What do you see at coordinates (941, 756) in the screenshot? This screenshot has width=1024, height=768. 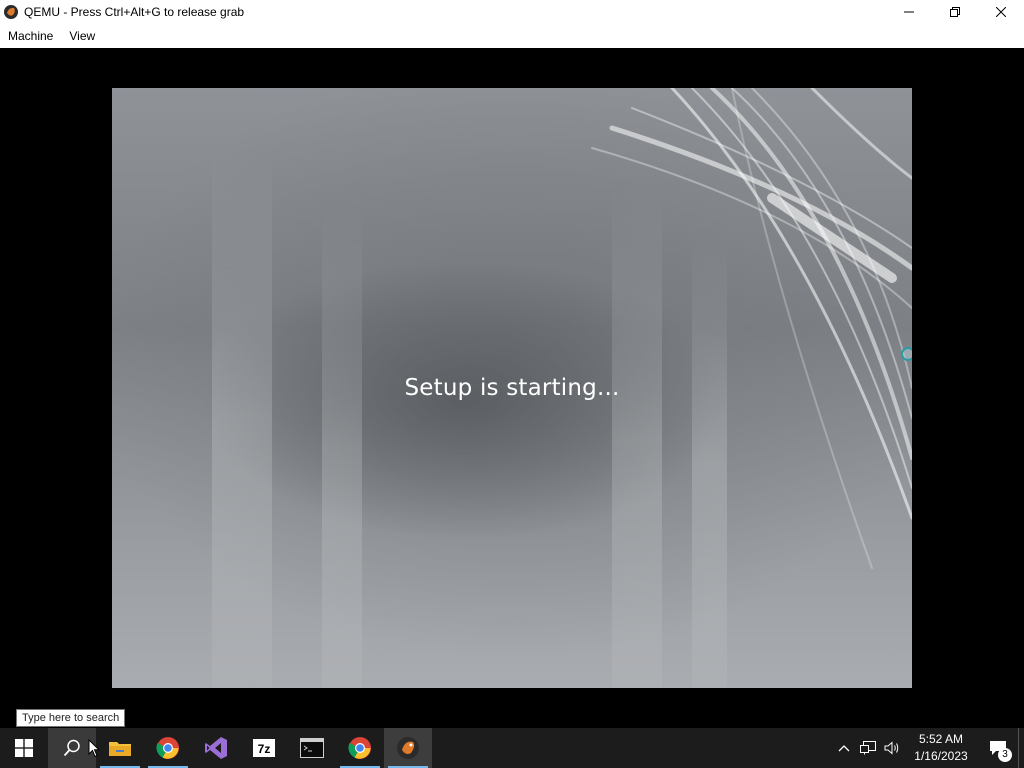 I see `clock-date: 1/16/2023` at bounding box center [941, 756].